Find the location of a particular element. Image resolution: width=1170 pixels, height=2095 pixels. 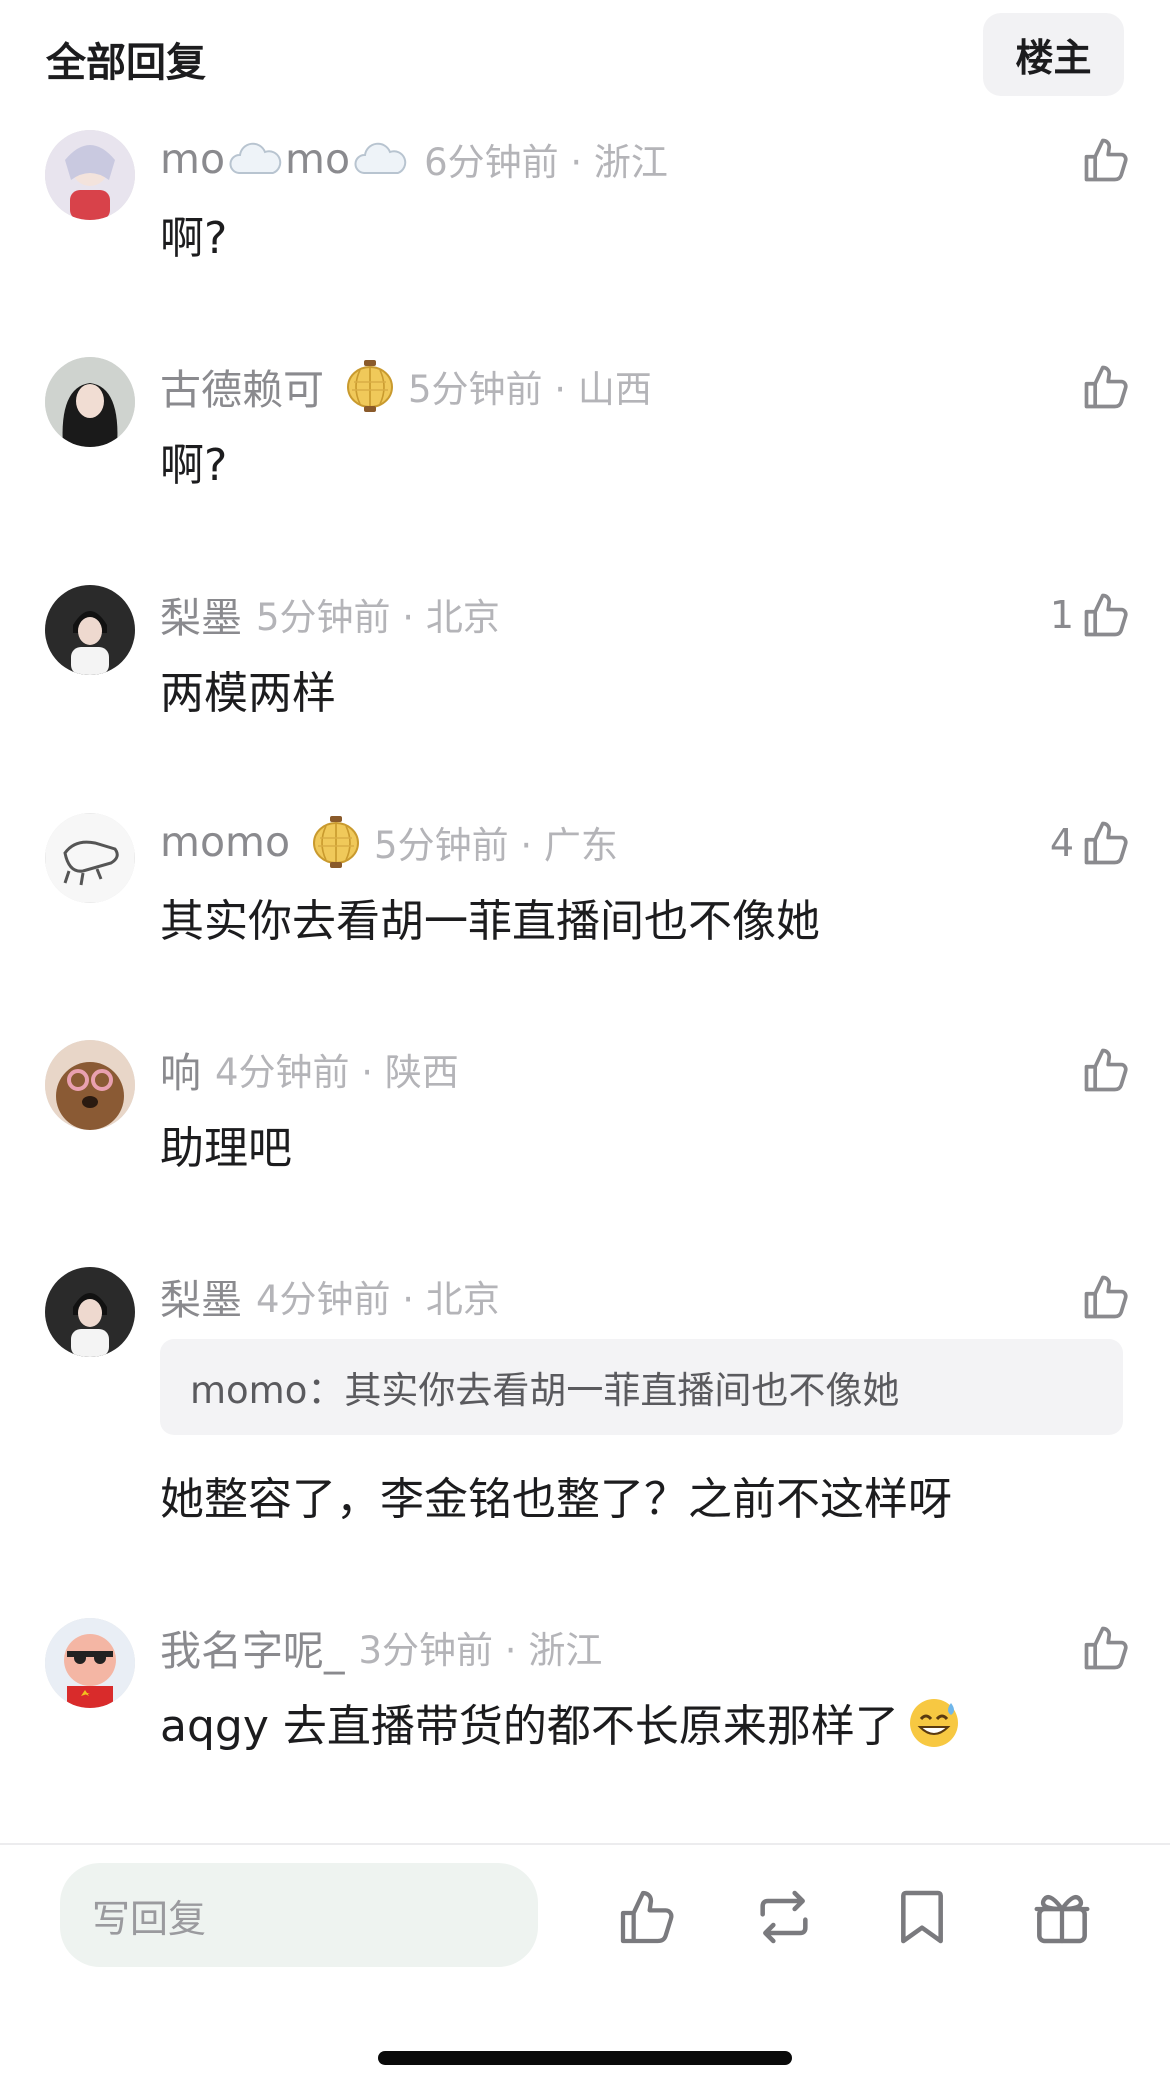

page-title: 全部回复 is located at coordinates (126, 63).